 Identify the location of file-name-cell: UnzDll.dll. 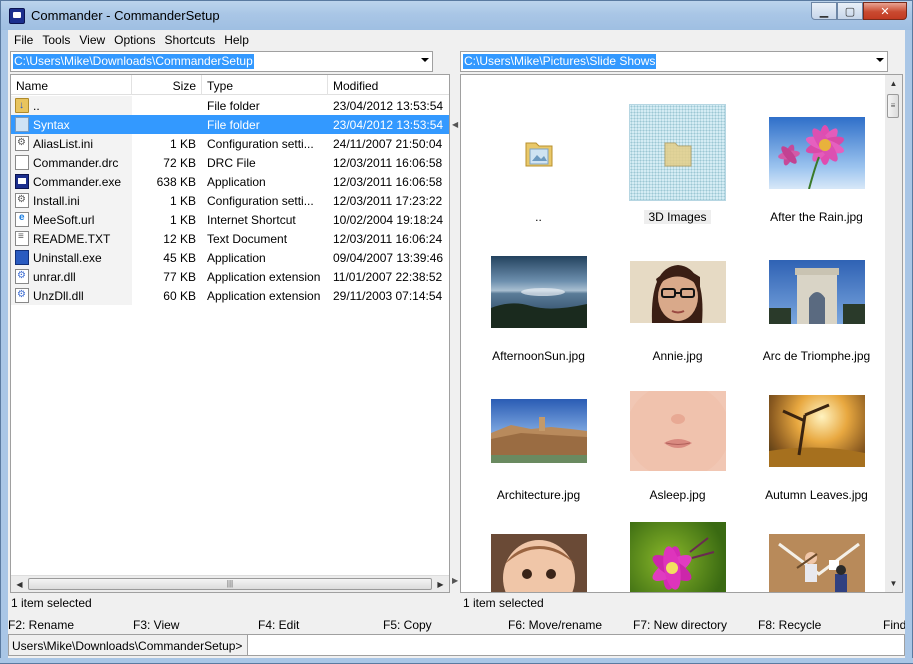
(71, 295).